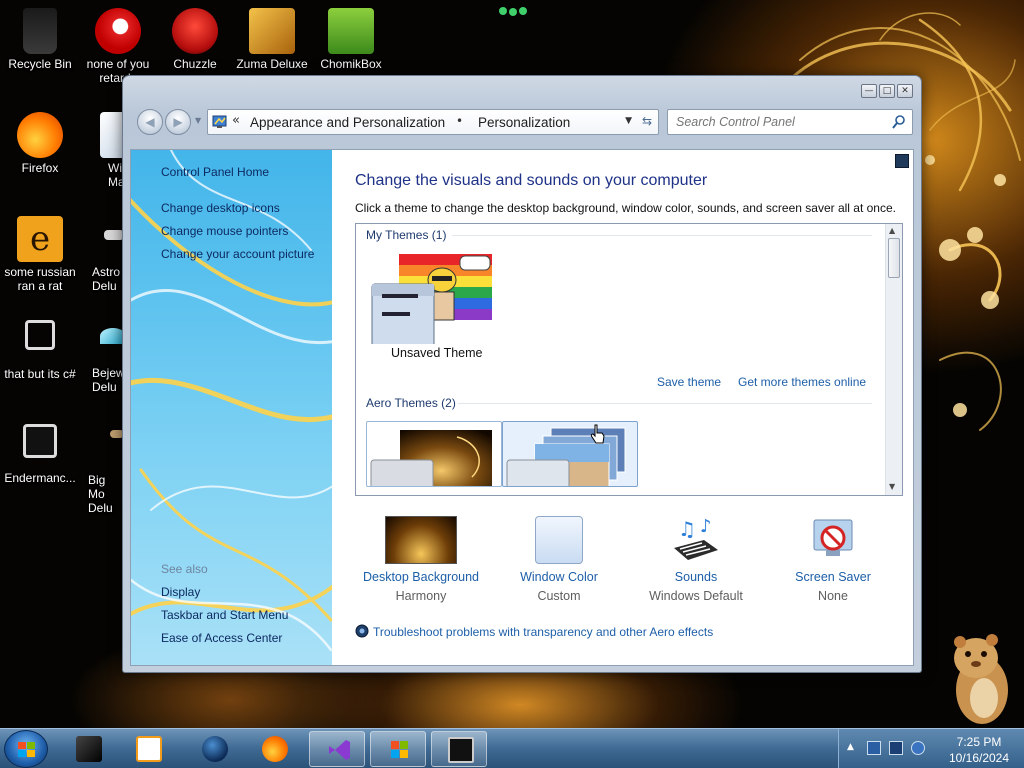  I want to click on save-theme-link: Save theme, so click(689, 382).